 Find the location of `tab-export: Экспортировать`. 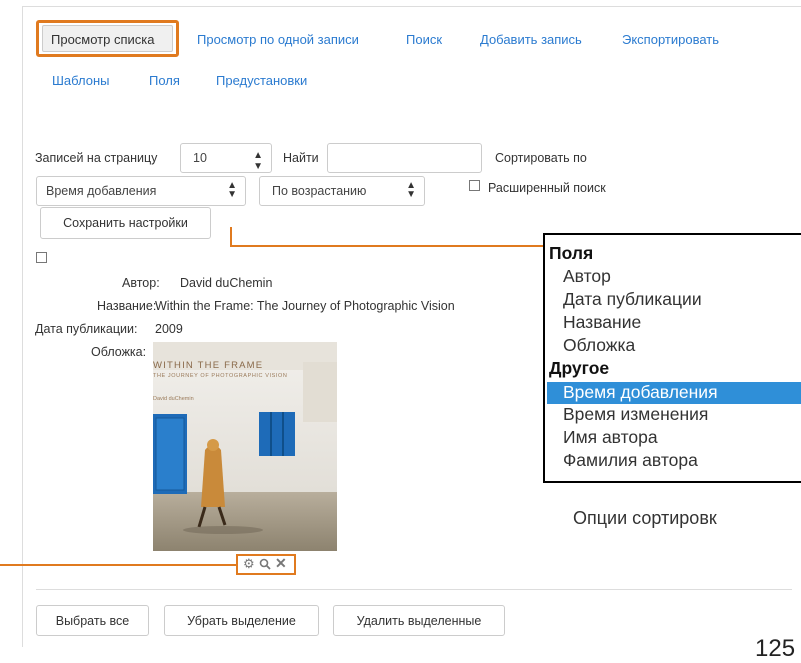

tab-export: Экспортировать is located at coordinates (670, 39).